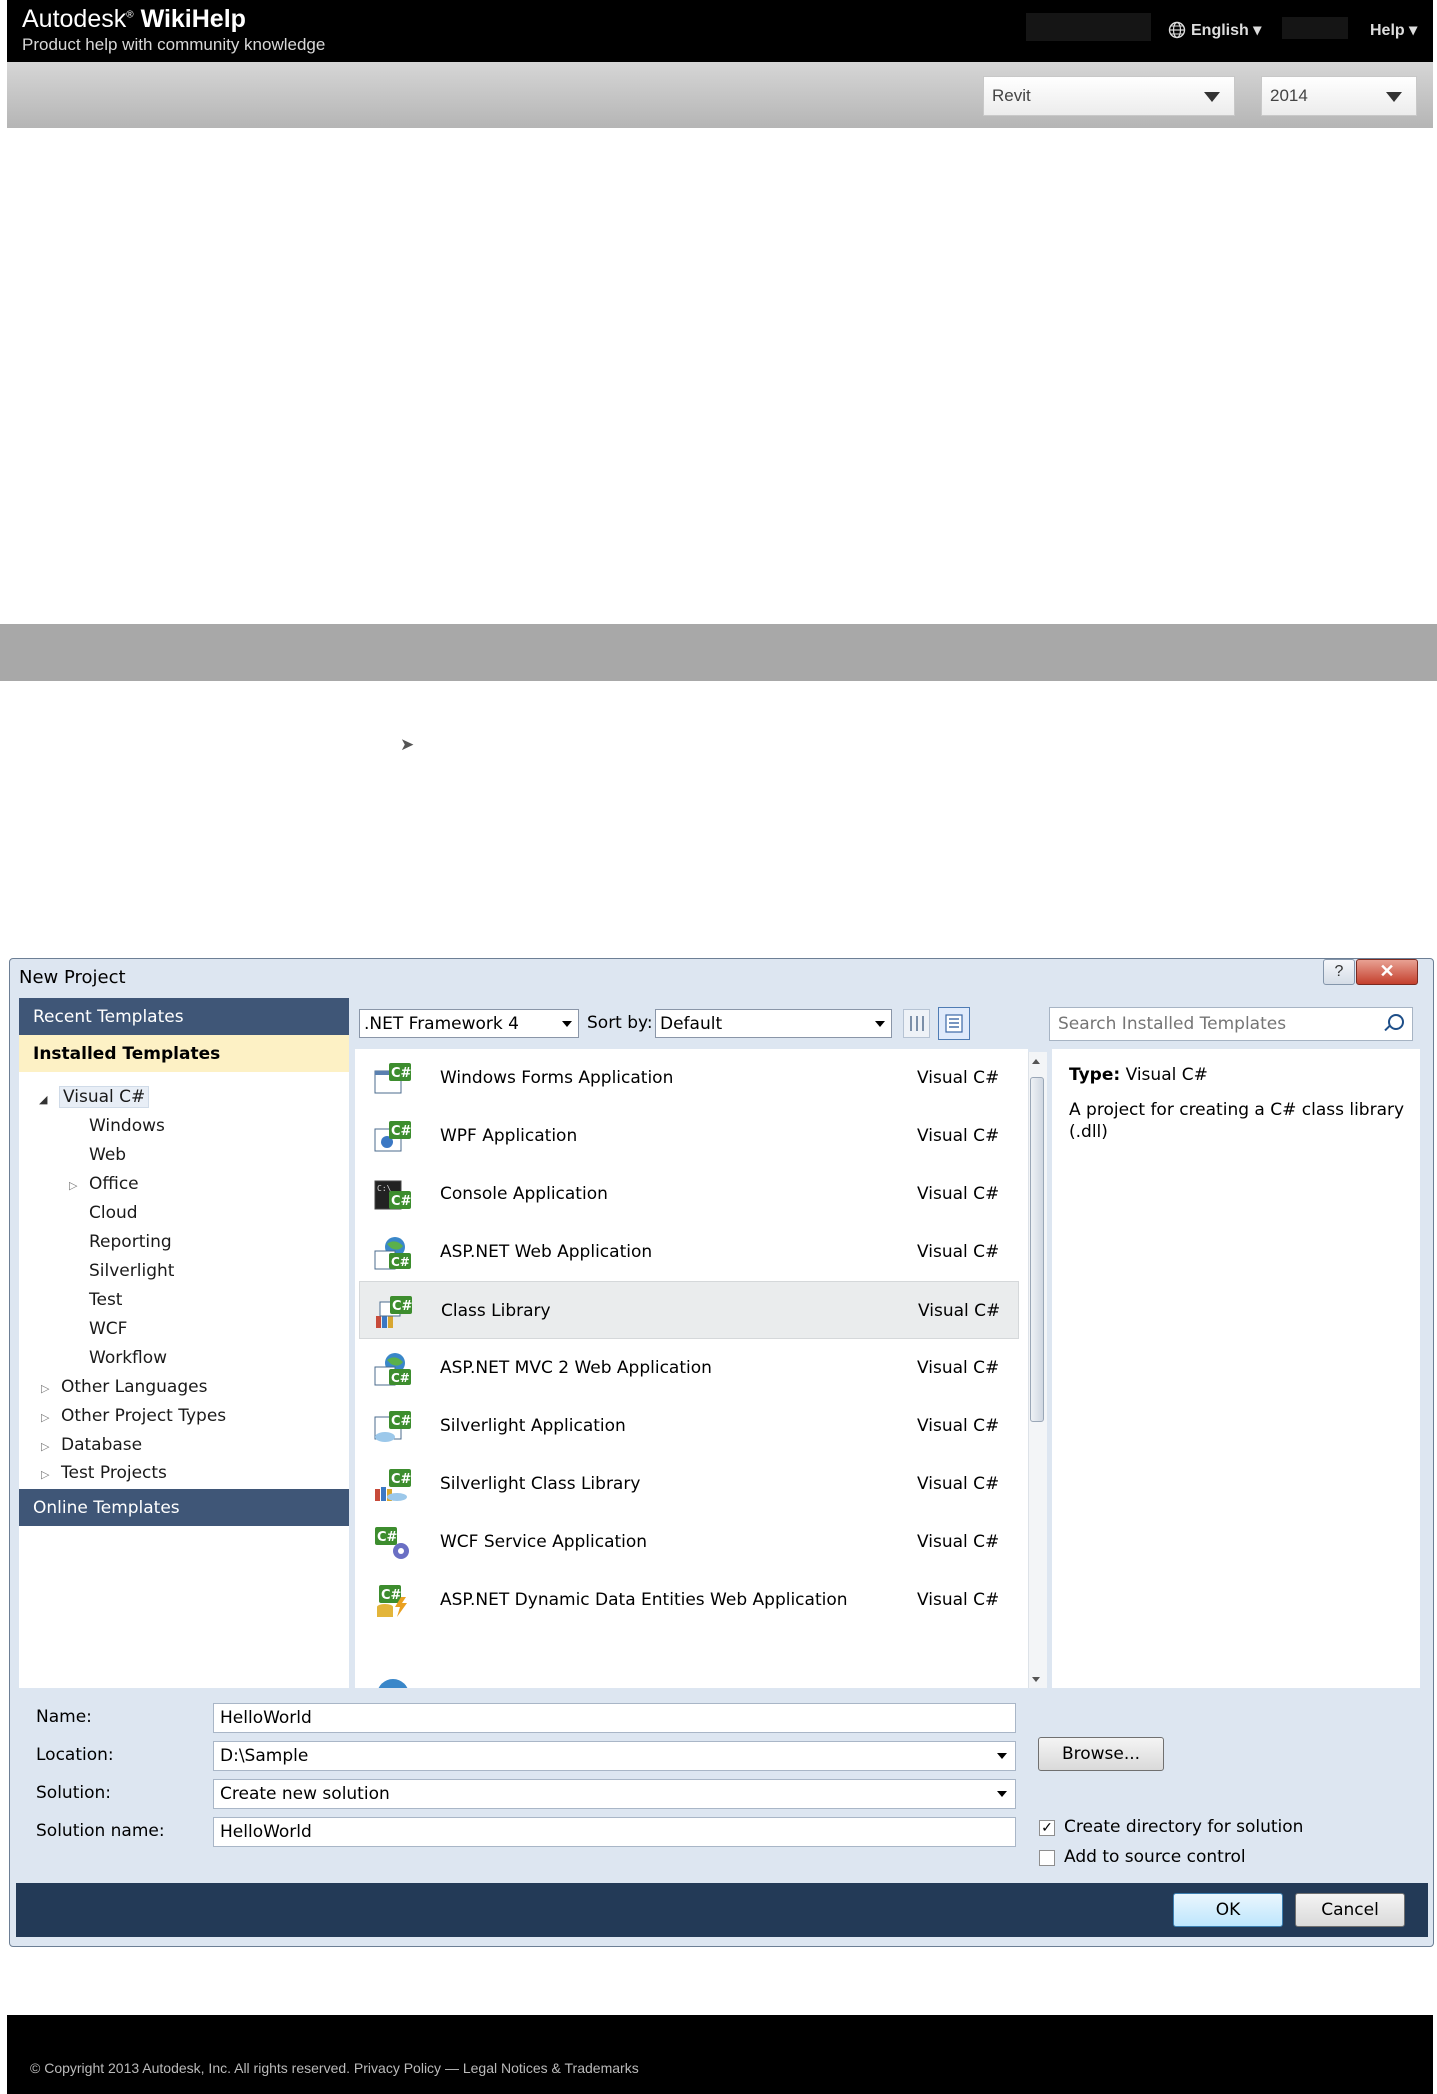  Describe the element at coordinates (916, 1023) in the screenshot. I see `small-icons-view-button` at that location.